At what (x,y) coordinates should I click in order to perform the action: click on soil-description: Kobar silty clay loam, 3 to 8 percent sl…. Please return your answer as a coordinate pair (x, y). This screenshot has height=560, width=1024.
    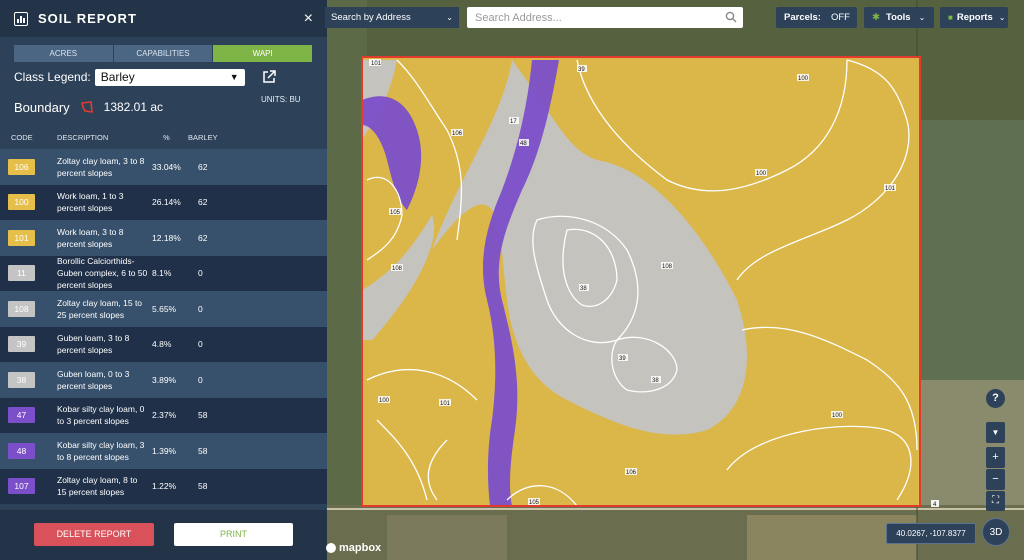
    Looking at the image, I should click on (101, 450).